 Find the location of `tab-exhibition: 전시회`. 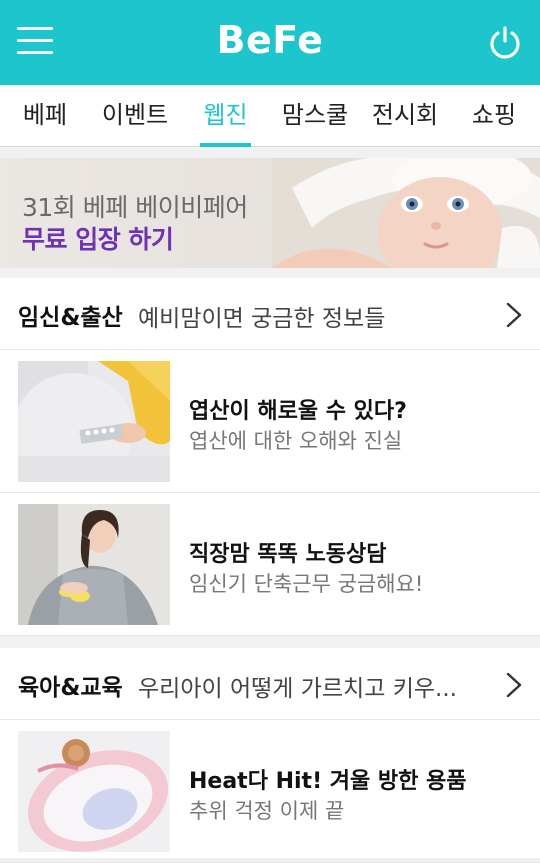

tab-exhibition: 전시회 is located at coordinates (405, 116).